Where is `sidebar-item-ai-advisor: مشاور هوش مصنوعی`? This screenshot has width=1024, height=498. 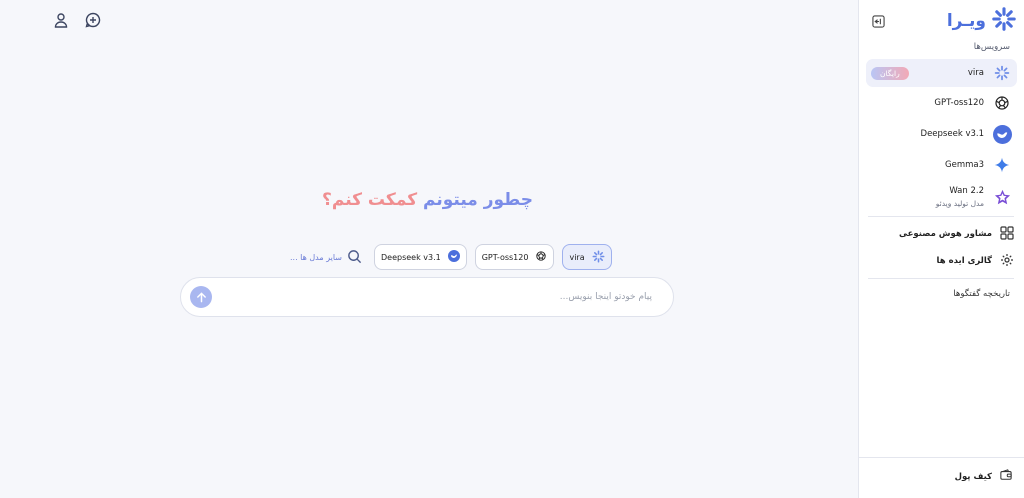 sidebar-item-ai-advisor: مشاور هوش مصنوعی is located at coordinates (956, 234).